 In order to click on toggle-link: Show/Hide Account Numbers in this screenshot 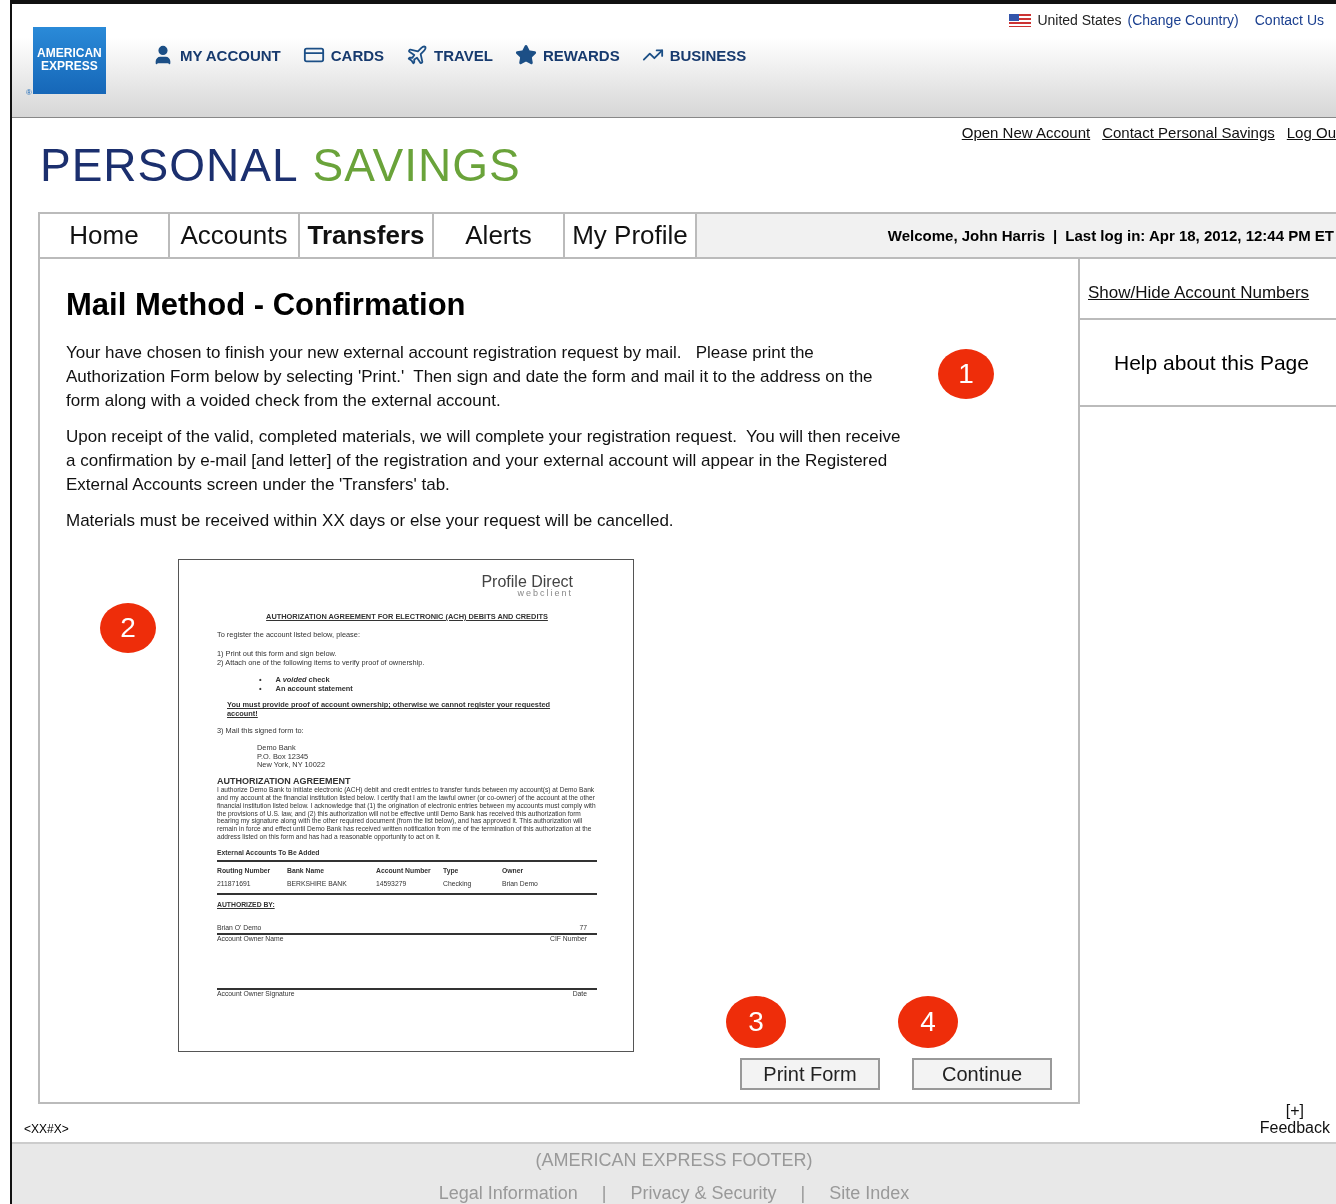, I will do `click(1199, 292)`.